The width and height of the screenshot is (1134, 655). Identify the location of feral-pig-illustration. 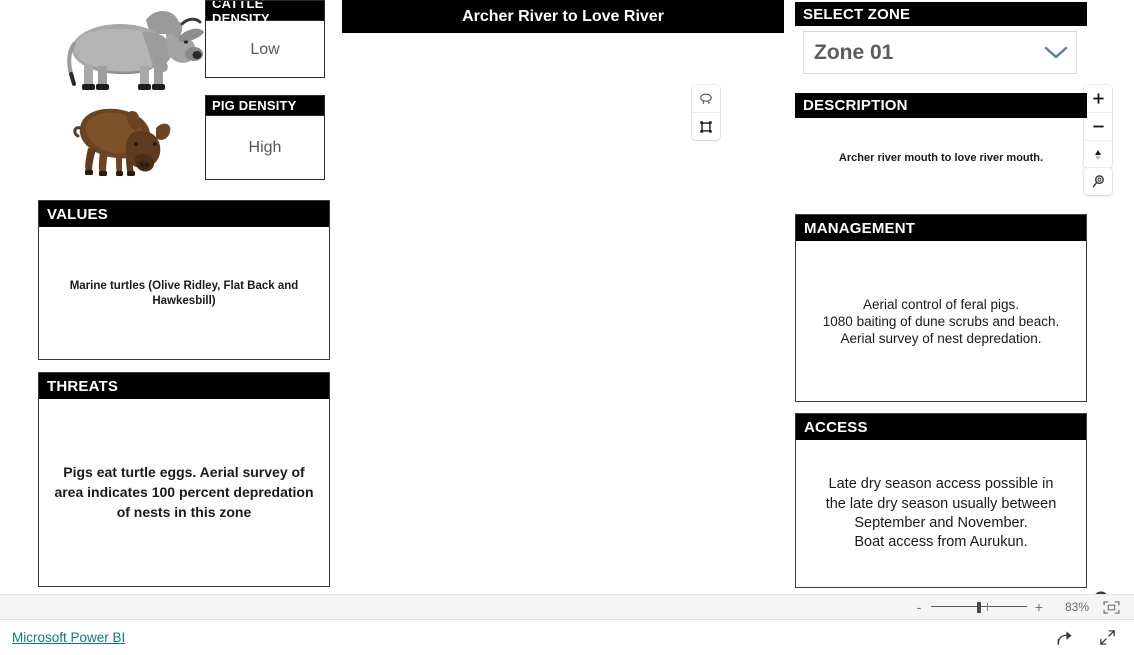
(122, 142).